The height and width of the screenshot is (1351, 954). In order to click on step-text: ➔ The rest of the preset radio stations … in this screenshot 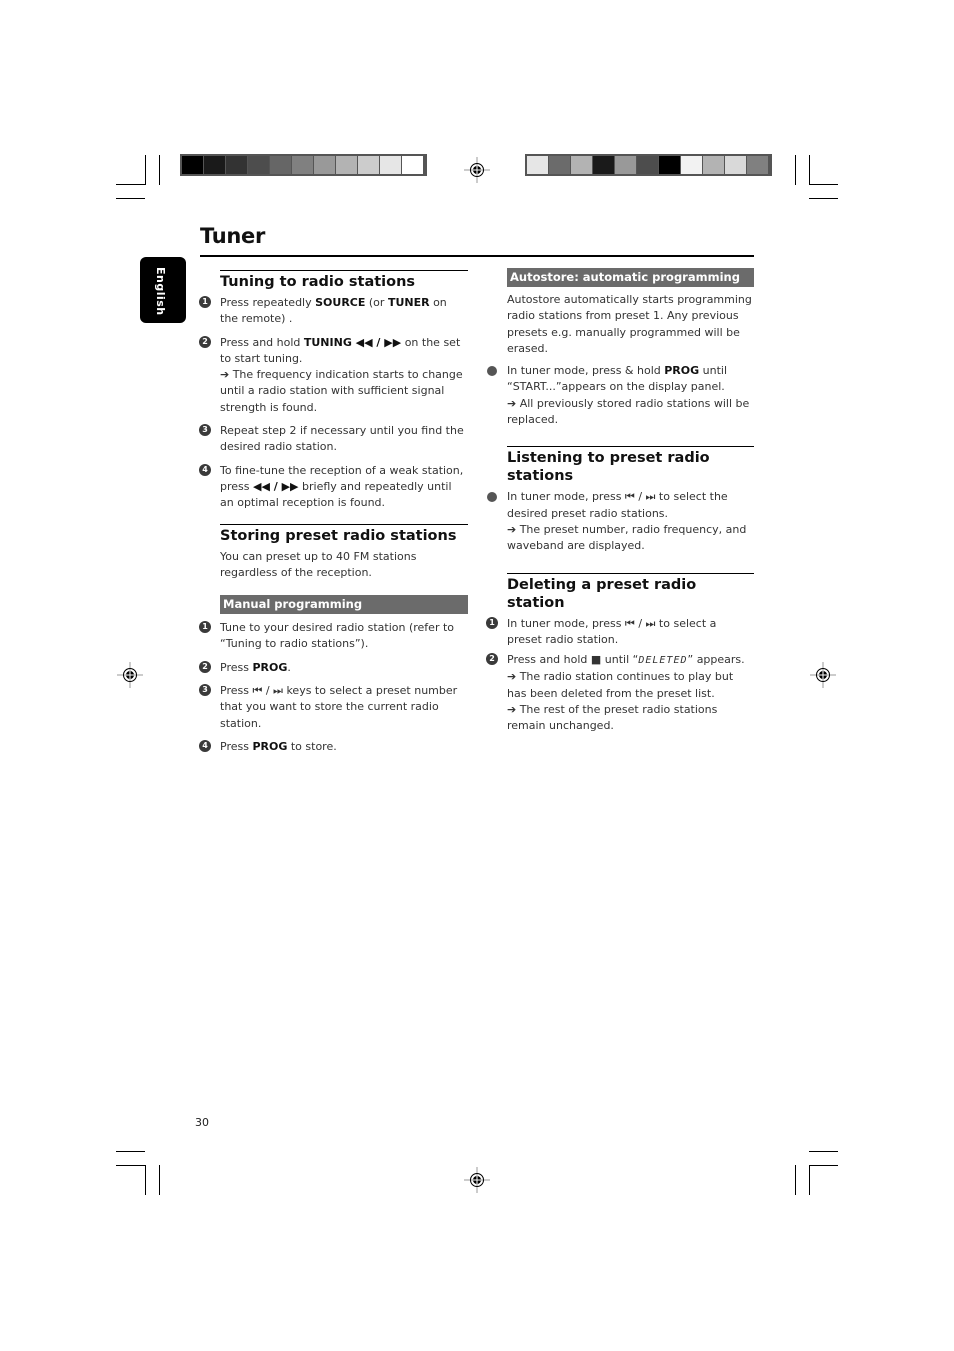, I will do `click(612, 718)`.